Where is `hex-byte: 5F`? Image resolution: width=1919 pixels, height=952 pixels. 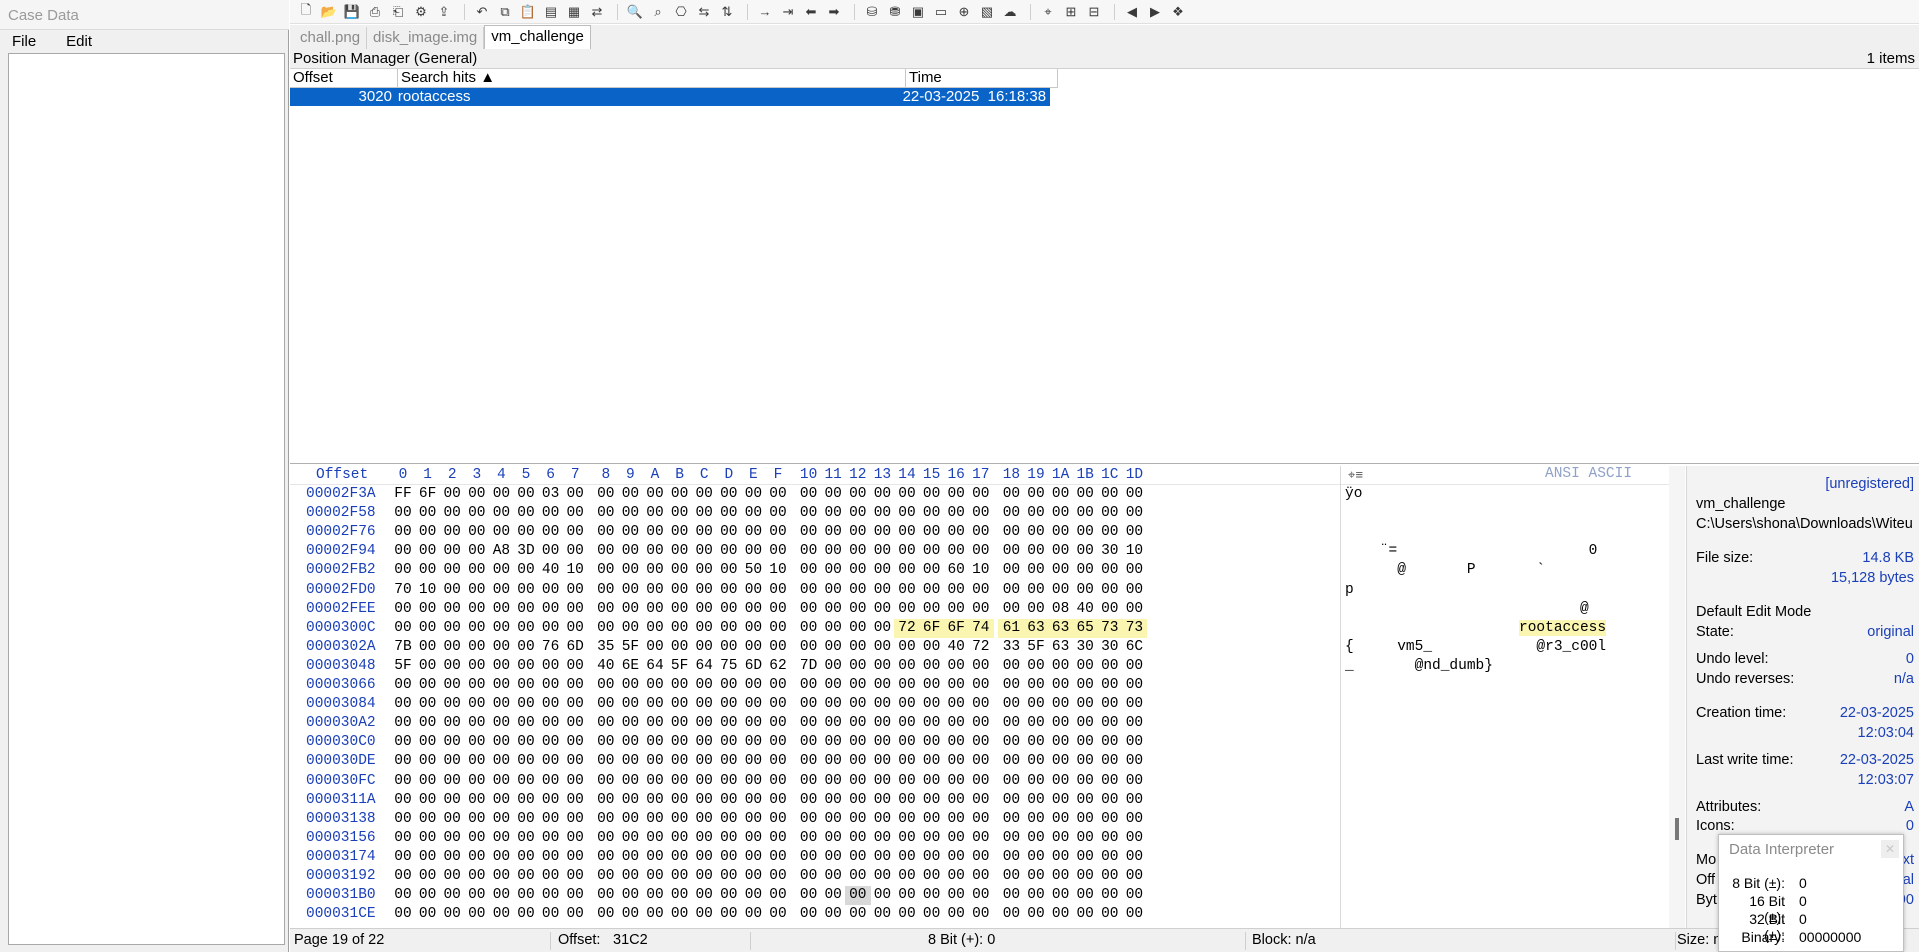 hex-byte: 5F is located at coordinates (680, 666).